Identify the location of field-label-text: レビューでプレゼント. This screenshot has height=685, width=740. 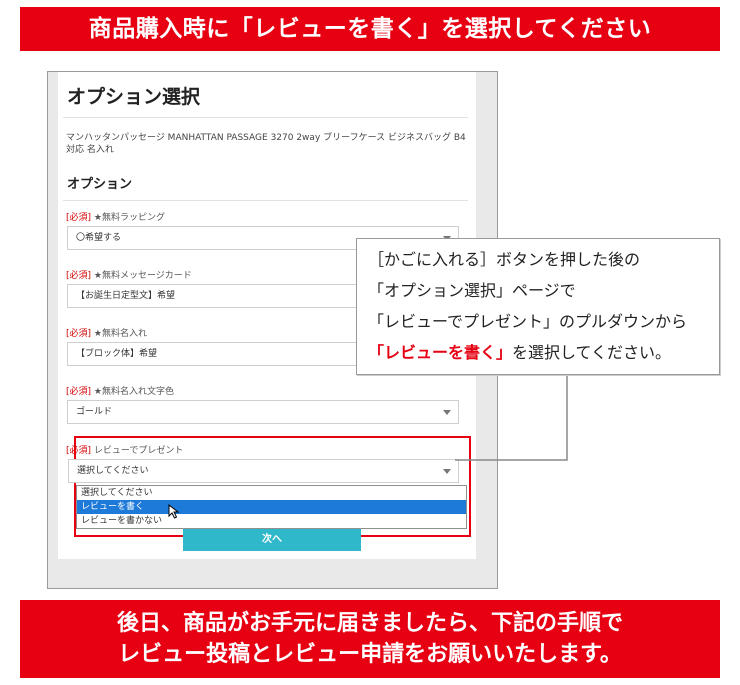
(138, 451).